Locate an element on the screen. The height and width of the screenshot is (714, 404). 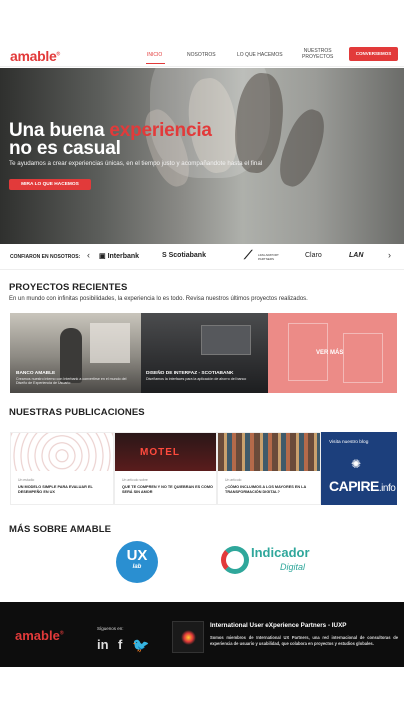
publication-category: Un artículo is located at coordinates (233, 480).